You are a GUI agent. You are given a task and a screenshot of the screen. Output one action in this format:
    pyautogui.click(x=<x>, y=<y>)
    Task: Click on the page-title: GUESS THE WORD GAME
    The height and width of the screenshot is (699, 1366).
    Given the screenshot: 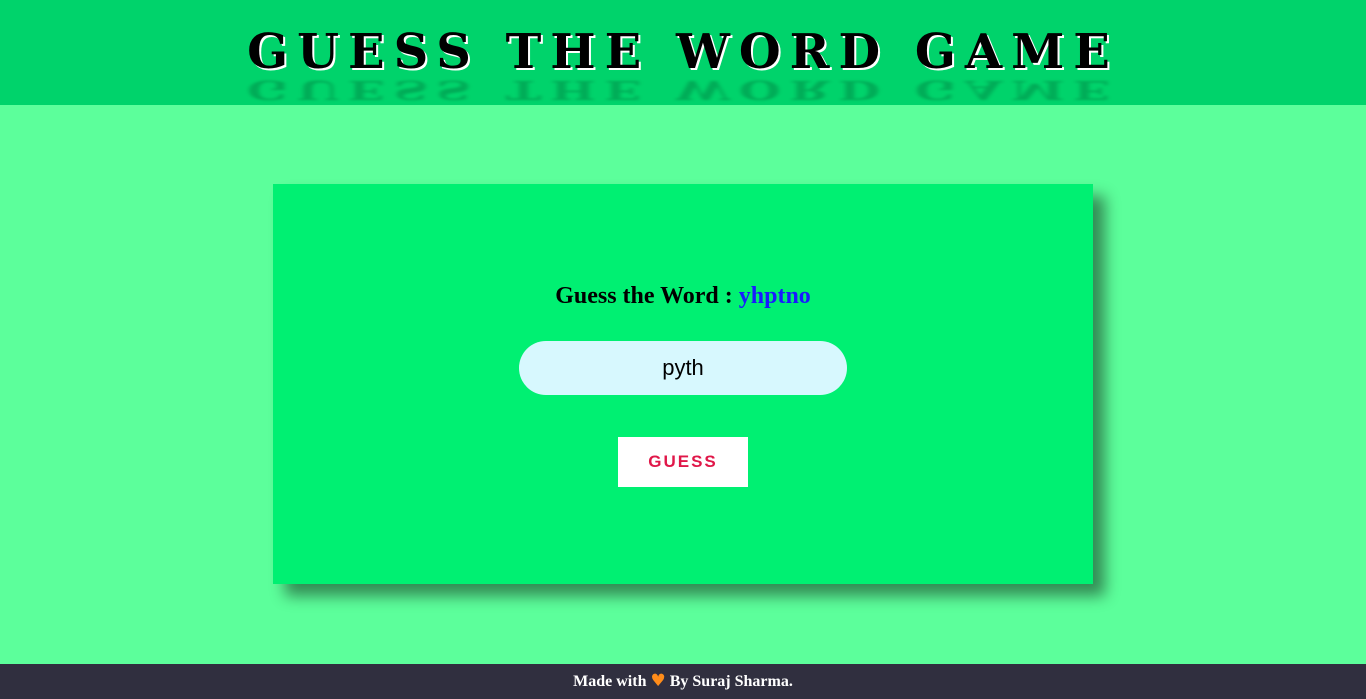 What is the action you would take?
    pyautogui.click(x=683, y=52)
    